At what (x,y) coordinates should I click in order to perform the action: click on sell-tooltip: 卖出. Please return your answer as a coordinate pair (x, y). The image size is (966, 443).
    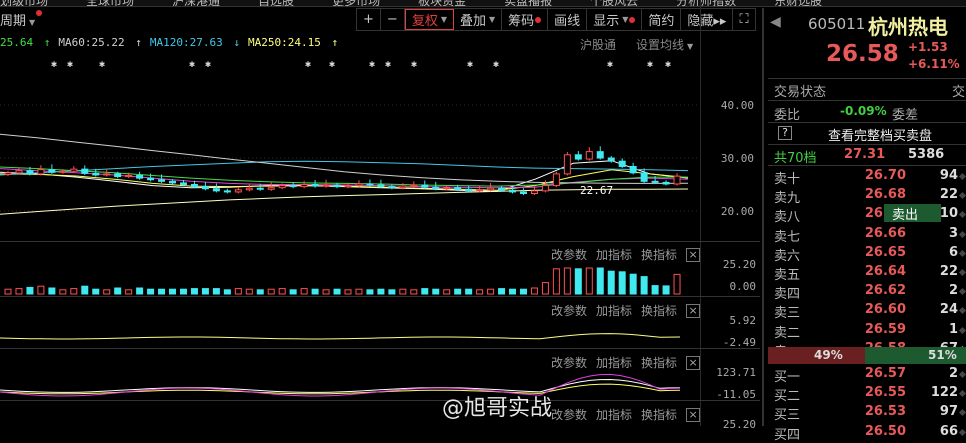
    Looking at the image, I should click on (912, 213).